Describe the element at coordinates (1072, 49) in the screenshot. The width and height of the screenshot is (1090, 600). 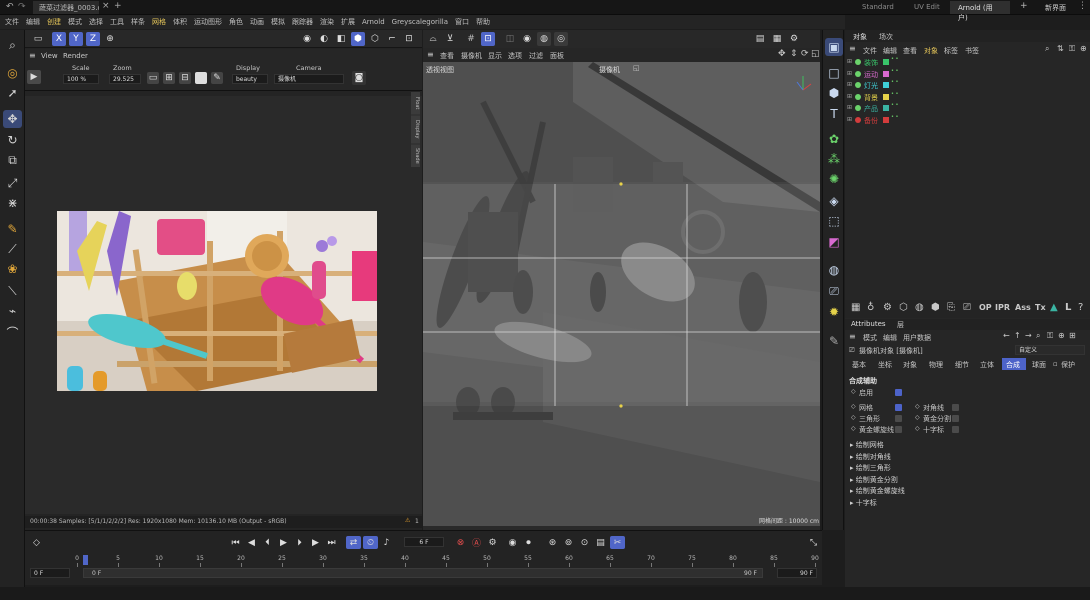
I see `object-lock-icon: ⚿` at that location.